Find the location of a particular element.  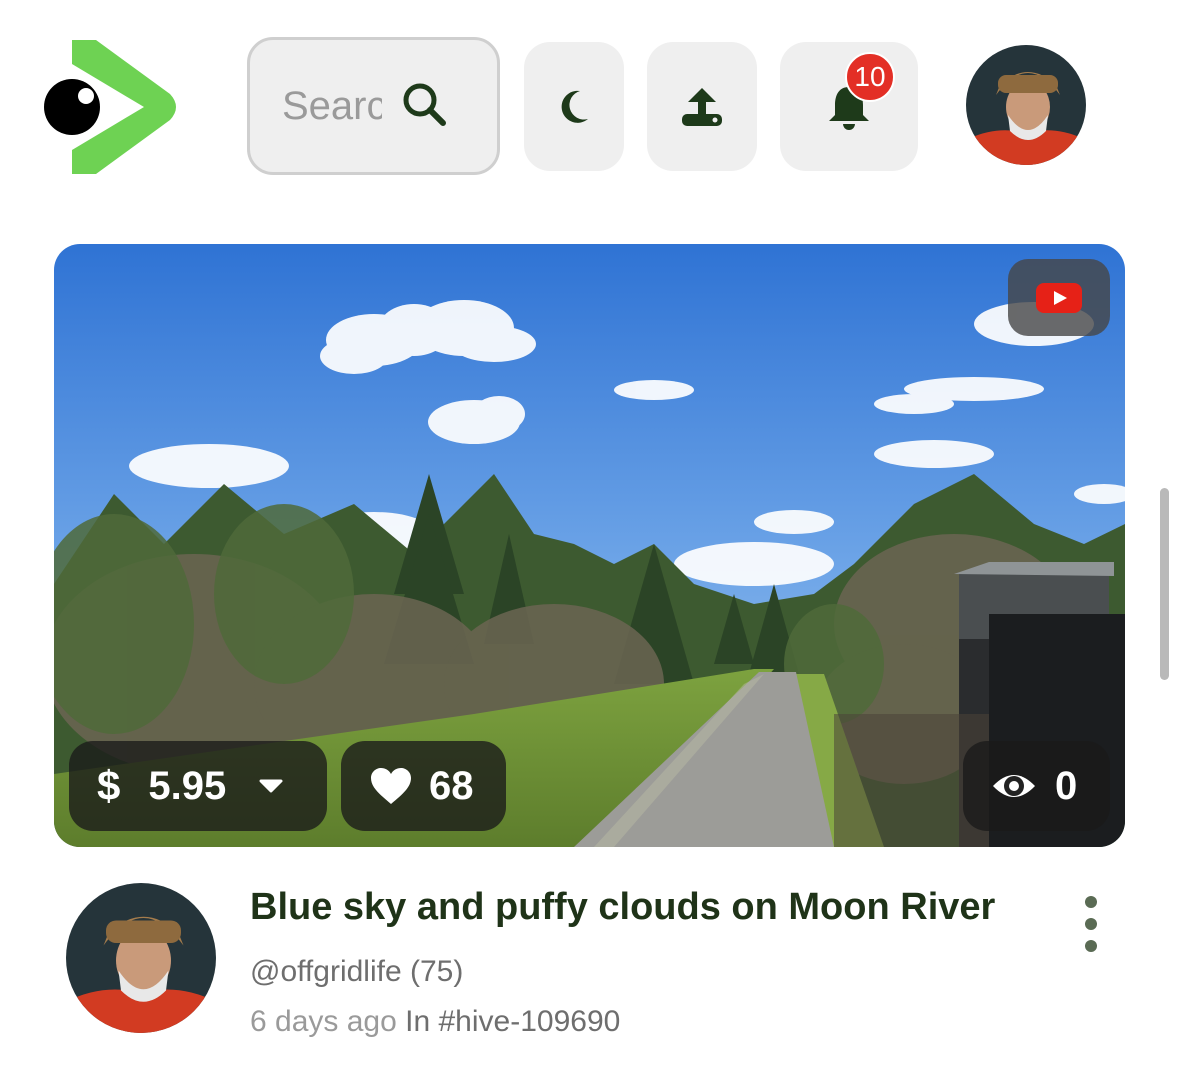

moon-icon is located at coordinates (574, 106).